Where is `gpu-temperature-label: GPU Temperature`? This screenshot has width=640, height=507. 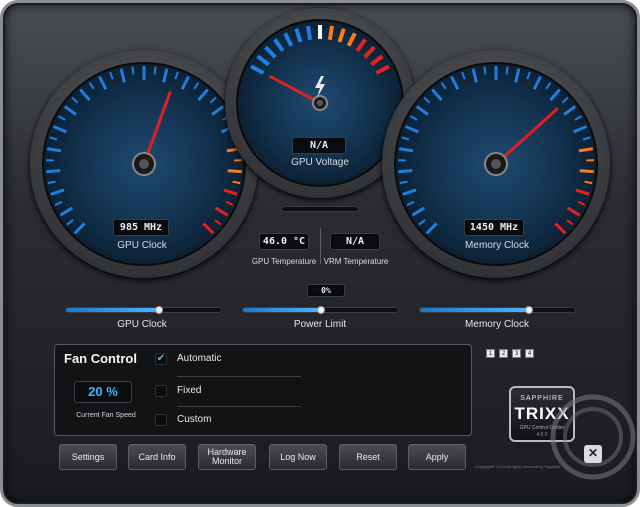 gpu-temperature-label: GPU Temperature is located at coordinates (284, 261).